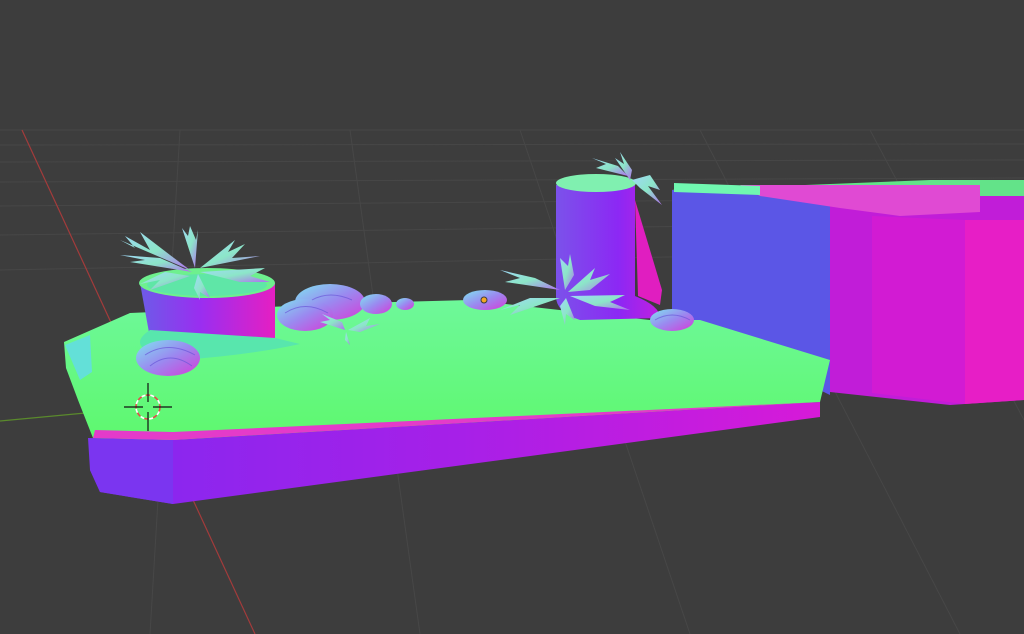 Image resolution: width=1024 pixels, height=634 pixels. Describe the element at coordinates (484, 300) in the screenshot. I see `object-origin-icon` at that location.